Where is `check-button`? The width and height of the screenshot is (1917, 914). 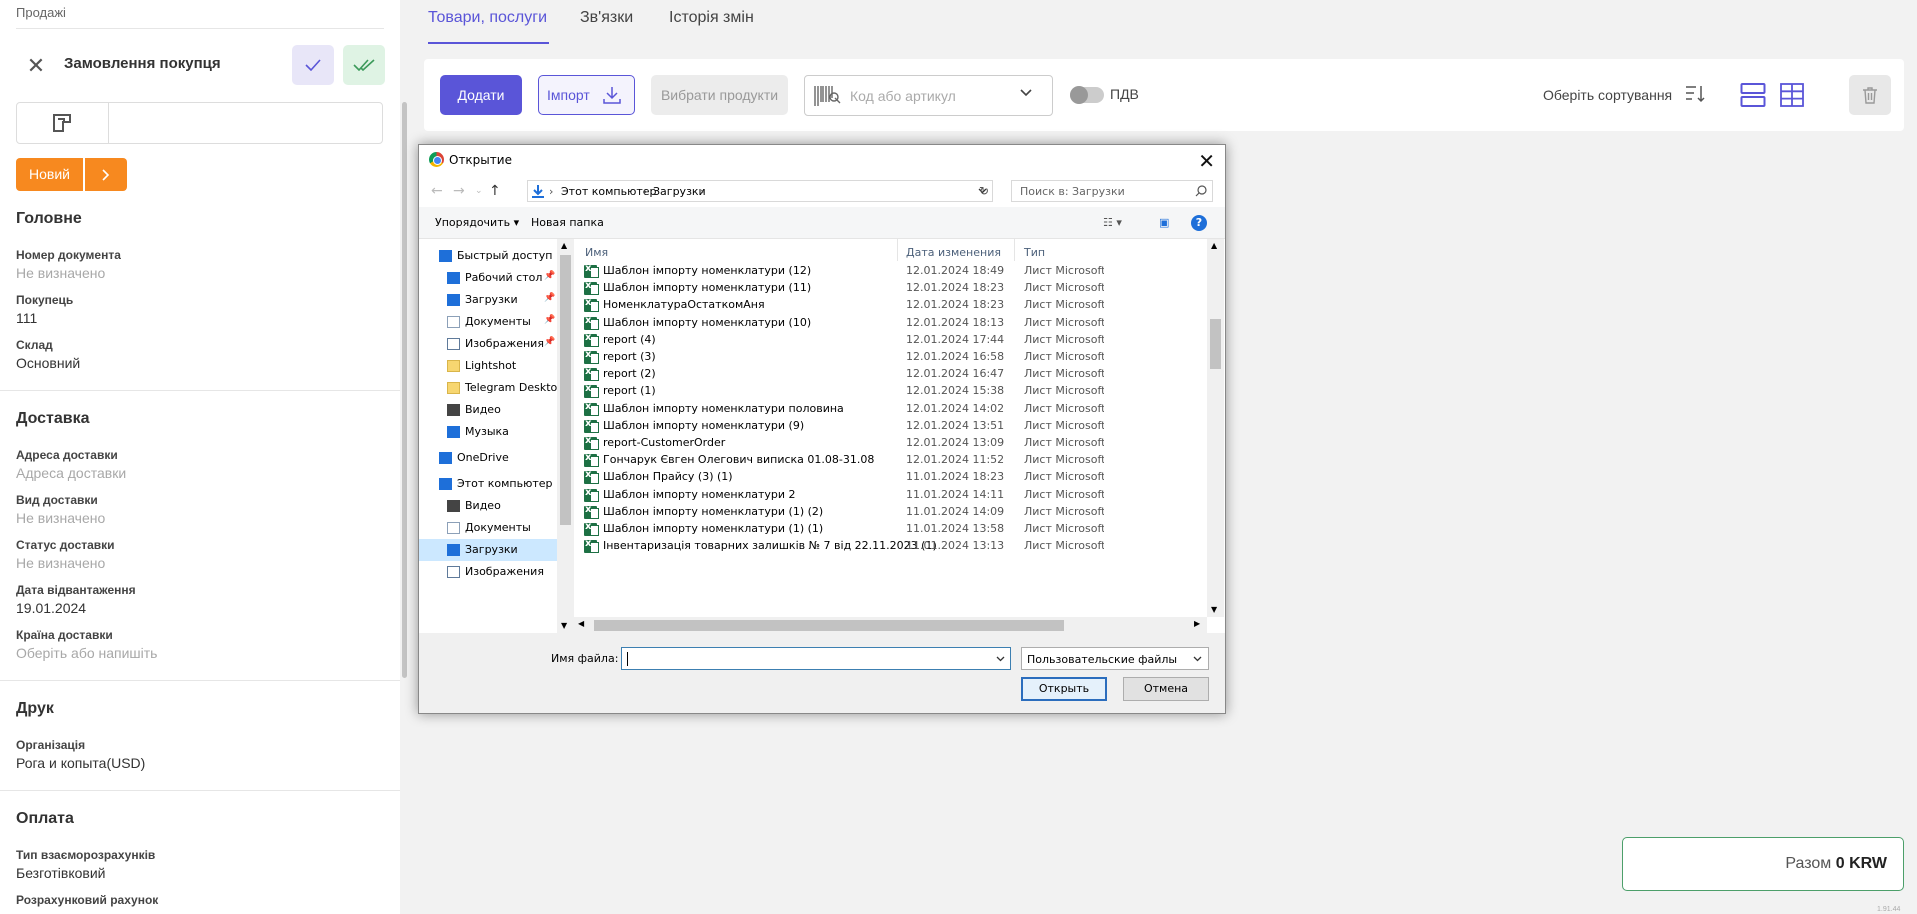
check-button is located at coordinates (313, 65).